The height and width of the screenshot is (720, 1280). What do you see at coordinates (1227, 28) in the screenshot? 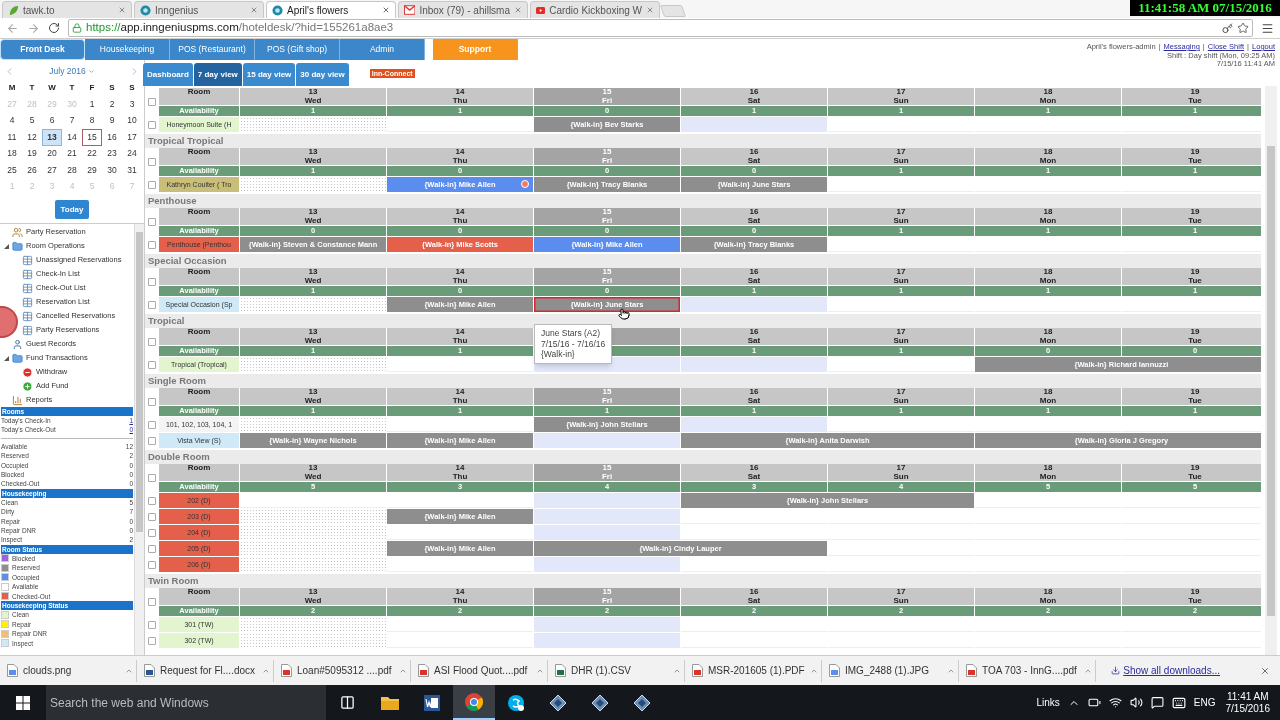
I see `key-icon` at bounding box center [1227, 28].